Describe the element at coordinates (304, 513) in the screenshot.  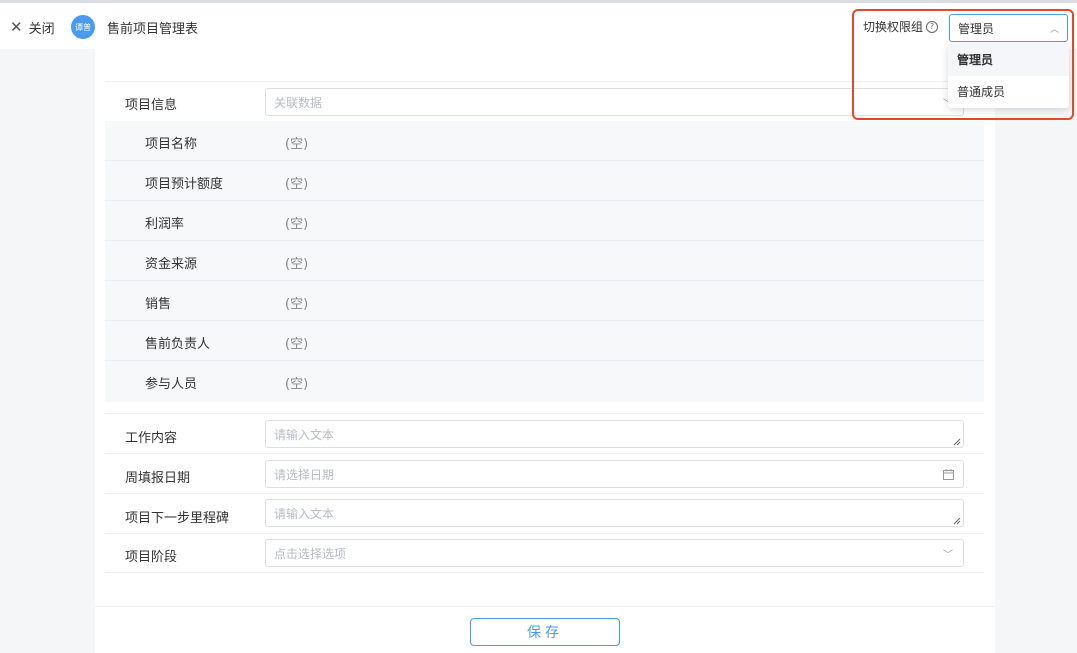
I see `next-milestone-placeholder: 请输入文本` at that location.